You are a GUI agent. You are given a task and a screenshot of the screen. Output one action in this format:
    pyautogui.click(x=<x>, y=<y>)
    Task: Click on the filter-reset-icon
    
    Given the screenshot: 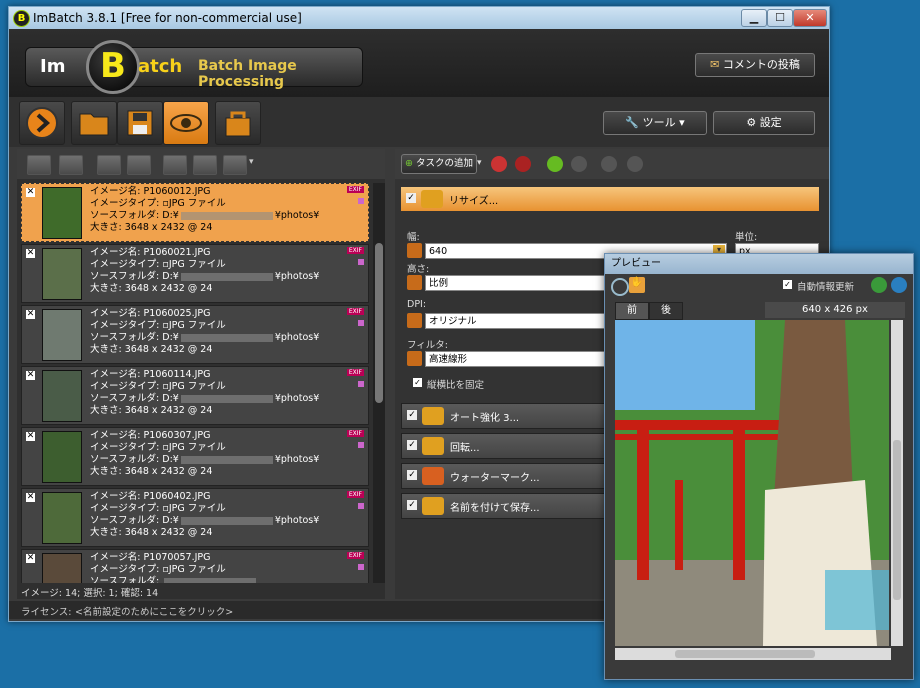 What is the action you would take?
    pyautogui.click(x=414, y=358)
    